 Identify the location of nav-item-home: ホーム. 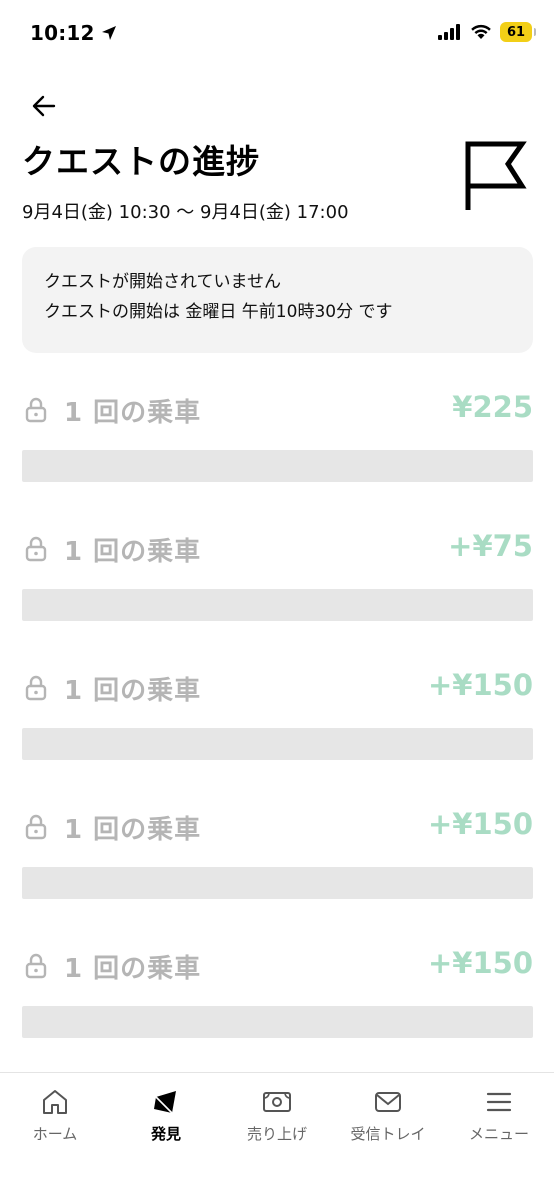
(55, 1115).